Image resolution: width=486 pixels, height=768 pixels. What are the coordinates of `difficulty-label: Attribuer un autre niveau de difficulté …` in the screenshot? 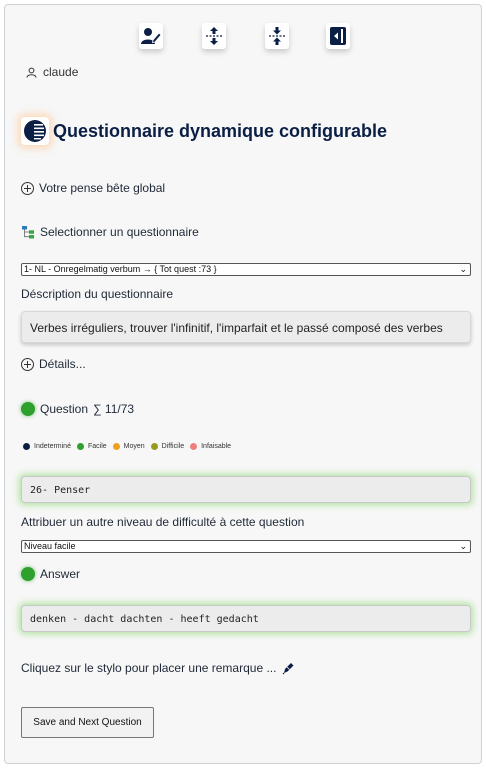 It's located at (163, 522).